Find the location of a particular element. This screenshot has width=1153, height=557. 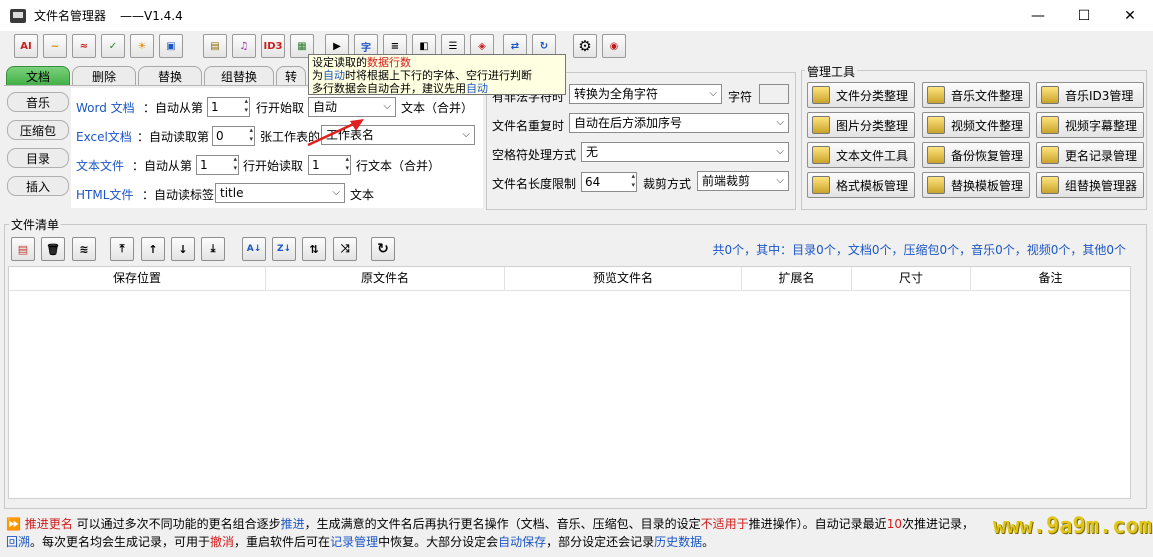

status-text-9: 。 is located at coordinates (708, 542).